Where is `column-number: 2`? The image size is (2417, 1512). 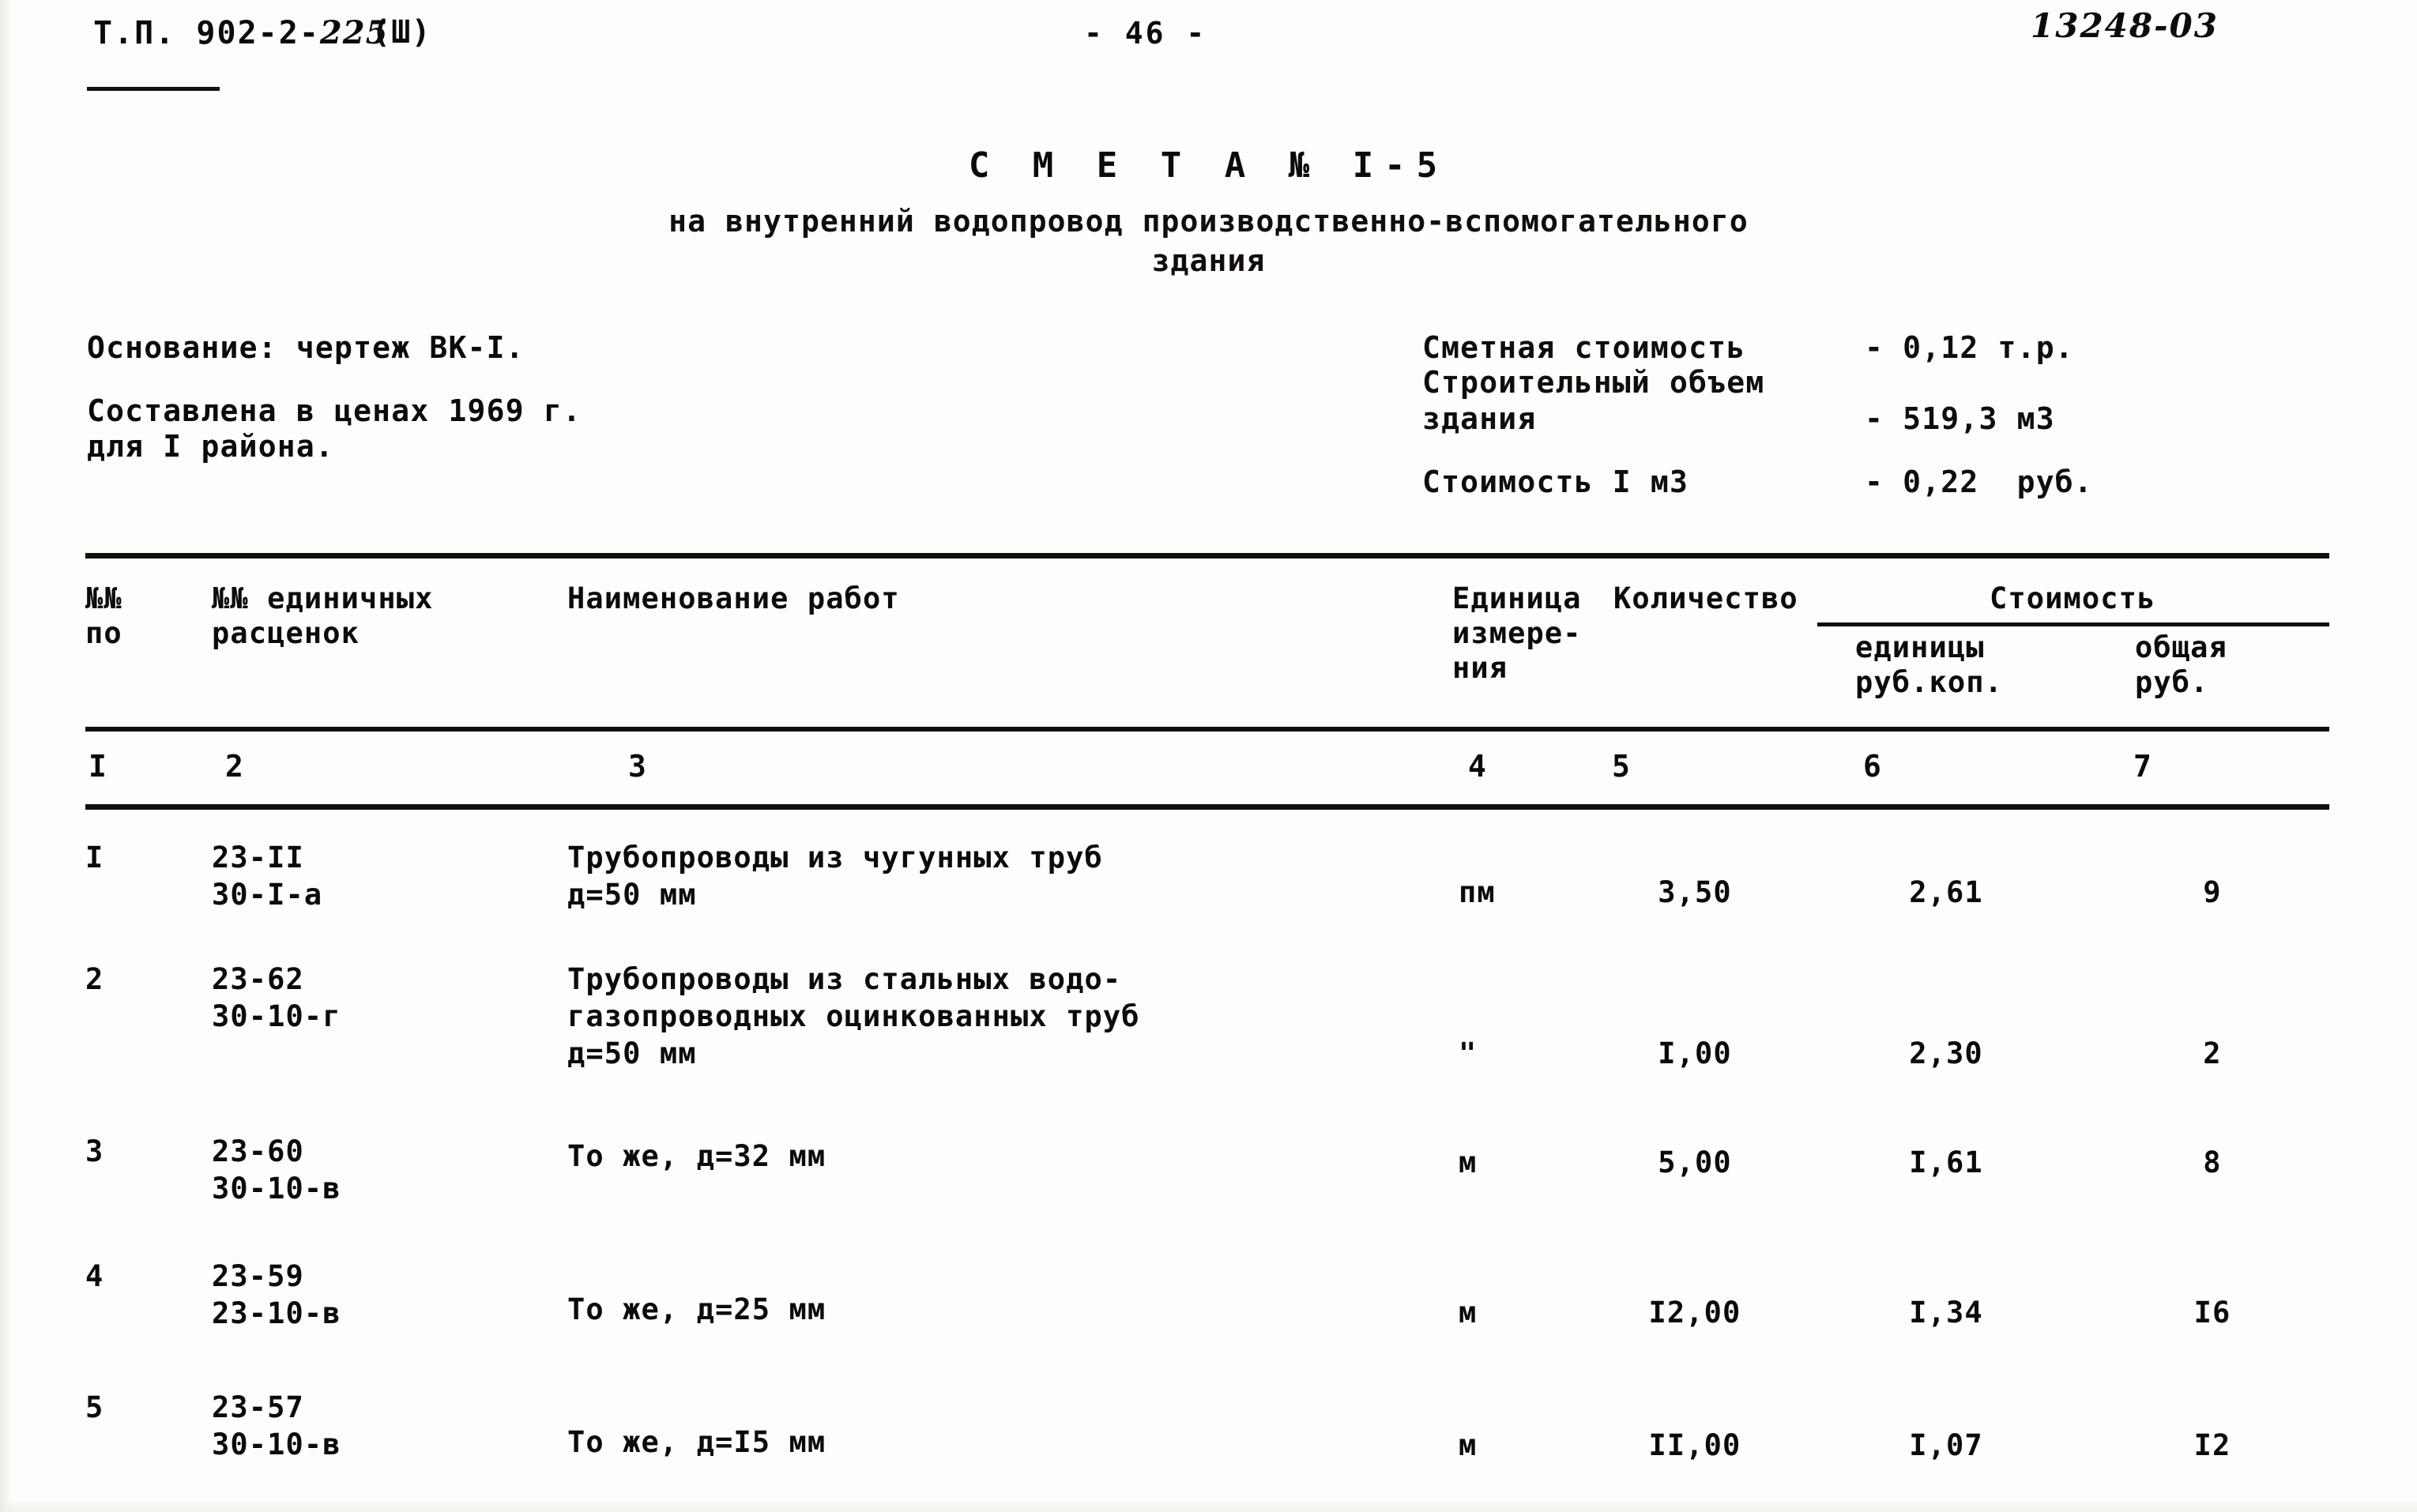
column-number: 2 is located at coordinates (234, 766).